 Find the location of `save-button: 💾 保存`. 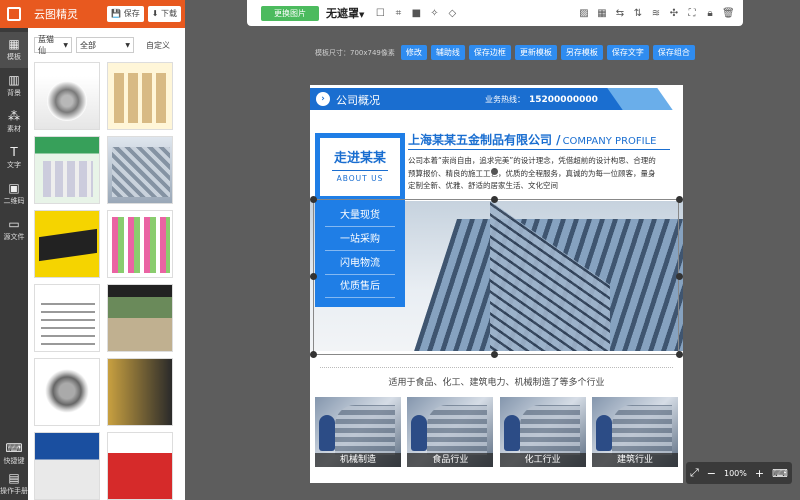

save-button: 💾 保存 is located at coordinates (125, 14).